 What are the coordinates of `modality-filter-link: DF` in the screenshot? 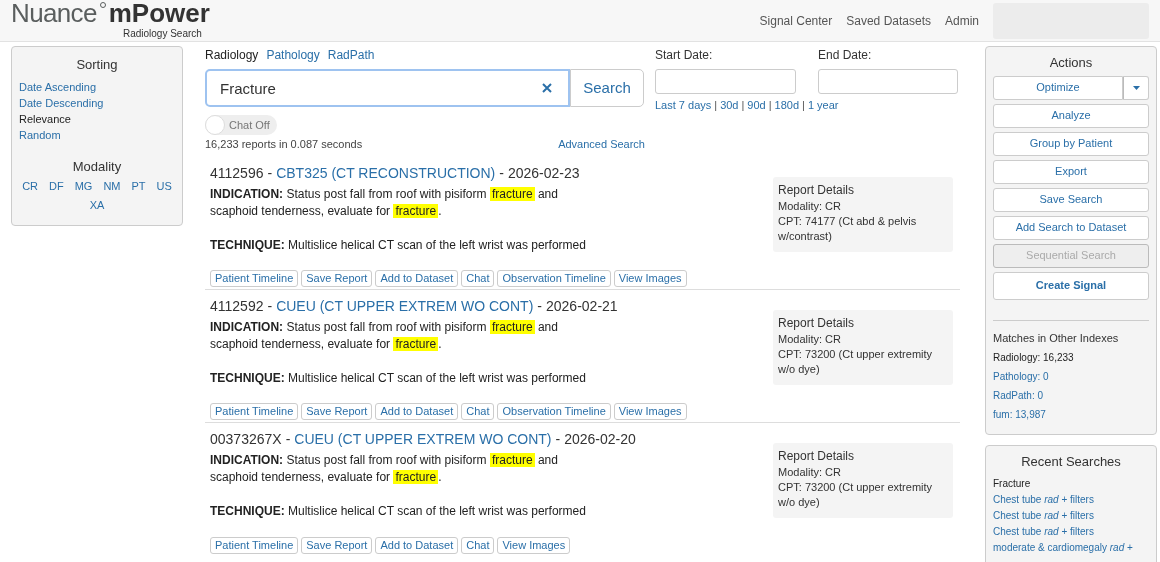 It's located at (56, 186).